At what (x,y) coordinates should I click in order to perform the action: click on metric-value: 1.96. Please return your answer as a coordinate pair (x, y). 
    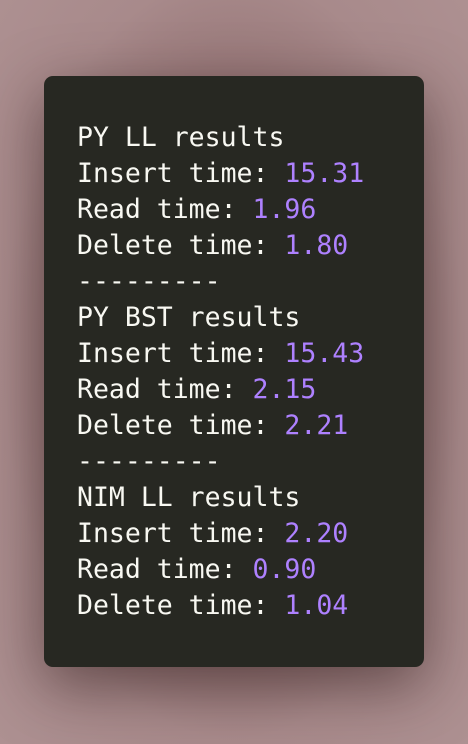
    Looking at the image, I should click on (284, 209).